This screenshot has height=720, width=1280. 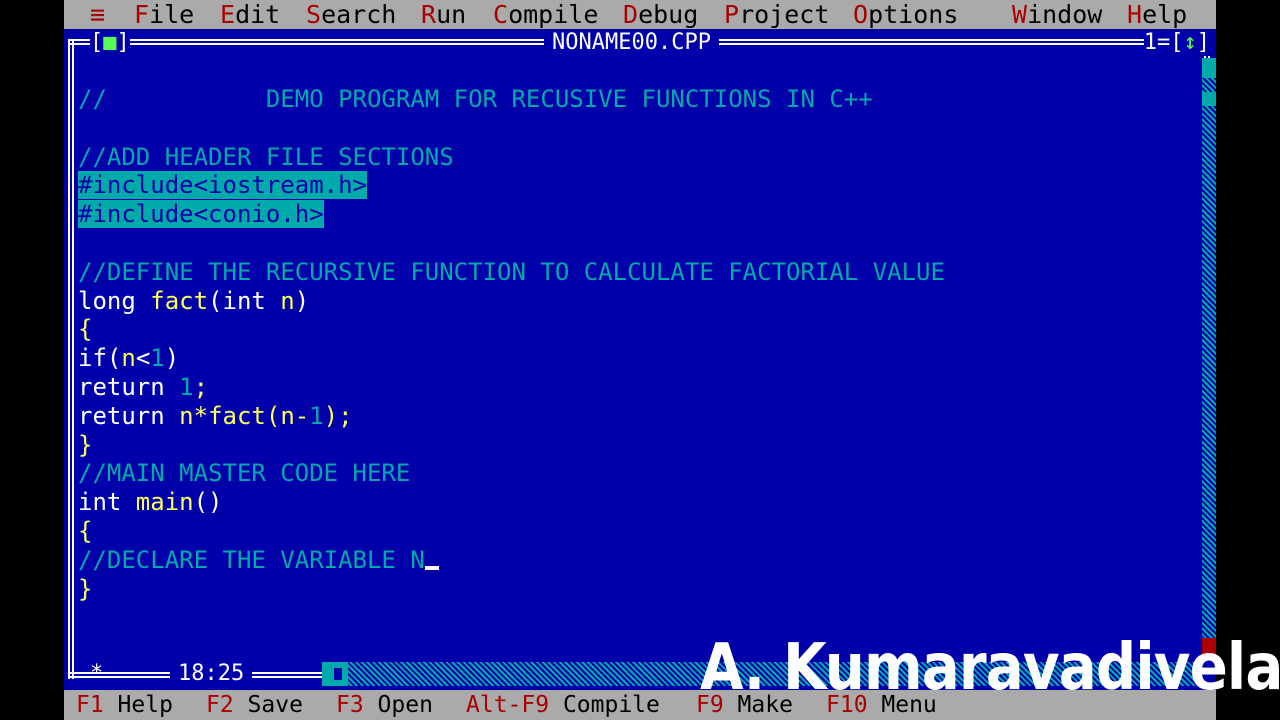 I want to click on system-menu-button: ≡, so click(x=97, y=14).